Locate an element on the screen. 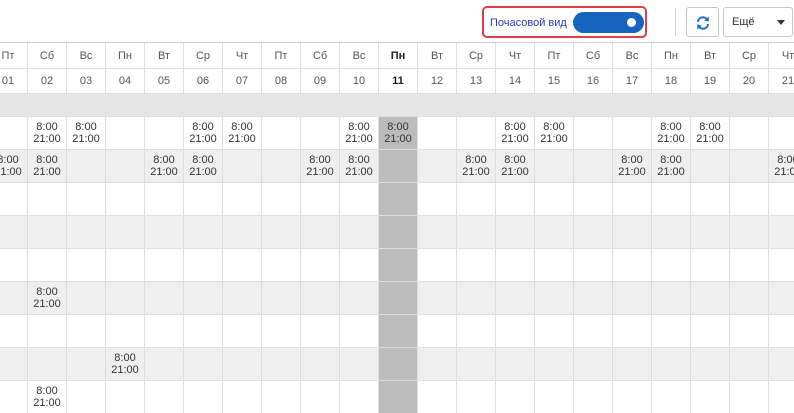 The image size is (794, 413). day-number-header: 11 is located at coordinates (398, 81).